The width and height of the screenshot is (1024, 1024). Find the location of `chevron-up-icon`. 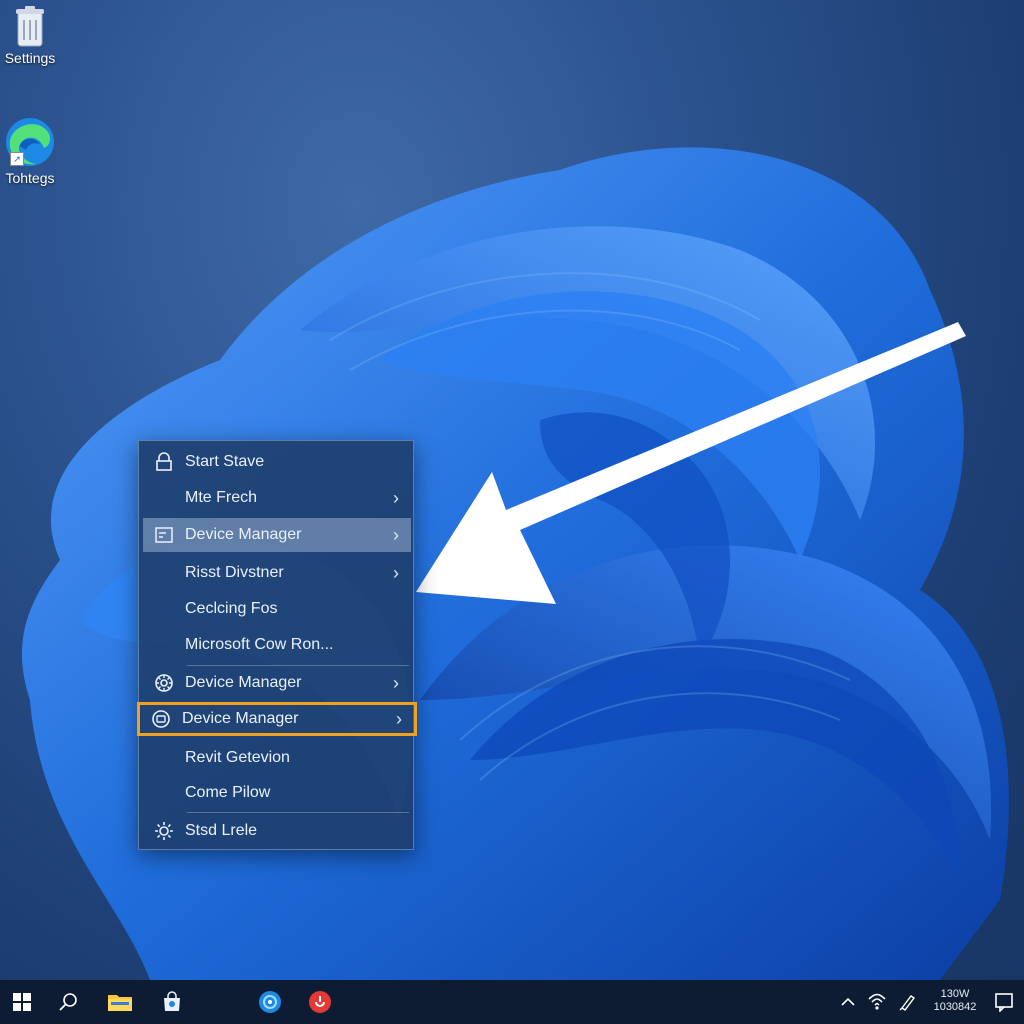

chevron-up-icon is located at coordinates (848, 1002).